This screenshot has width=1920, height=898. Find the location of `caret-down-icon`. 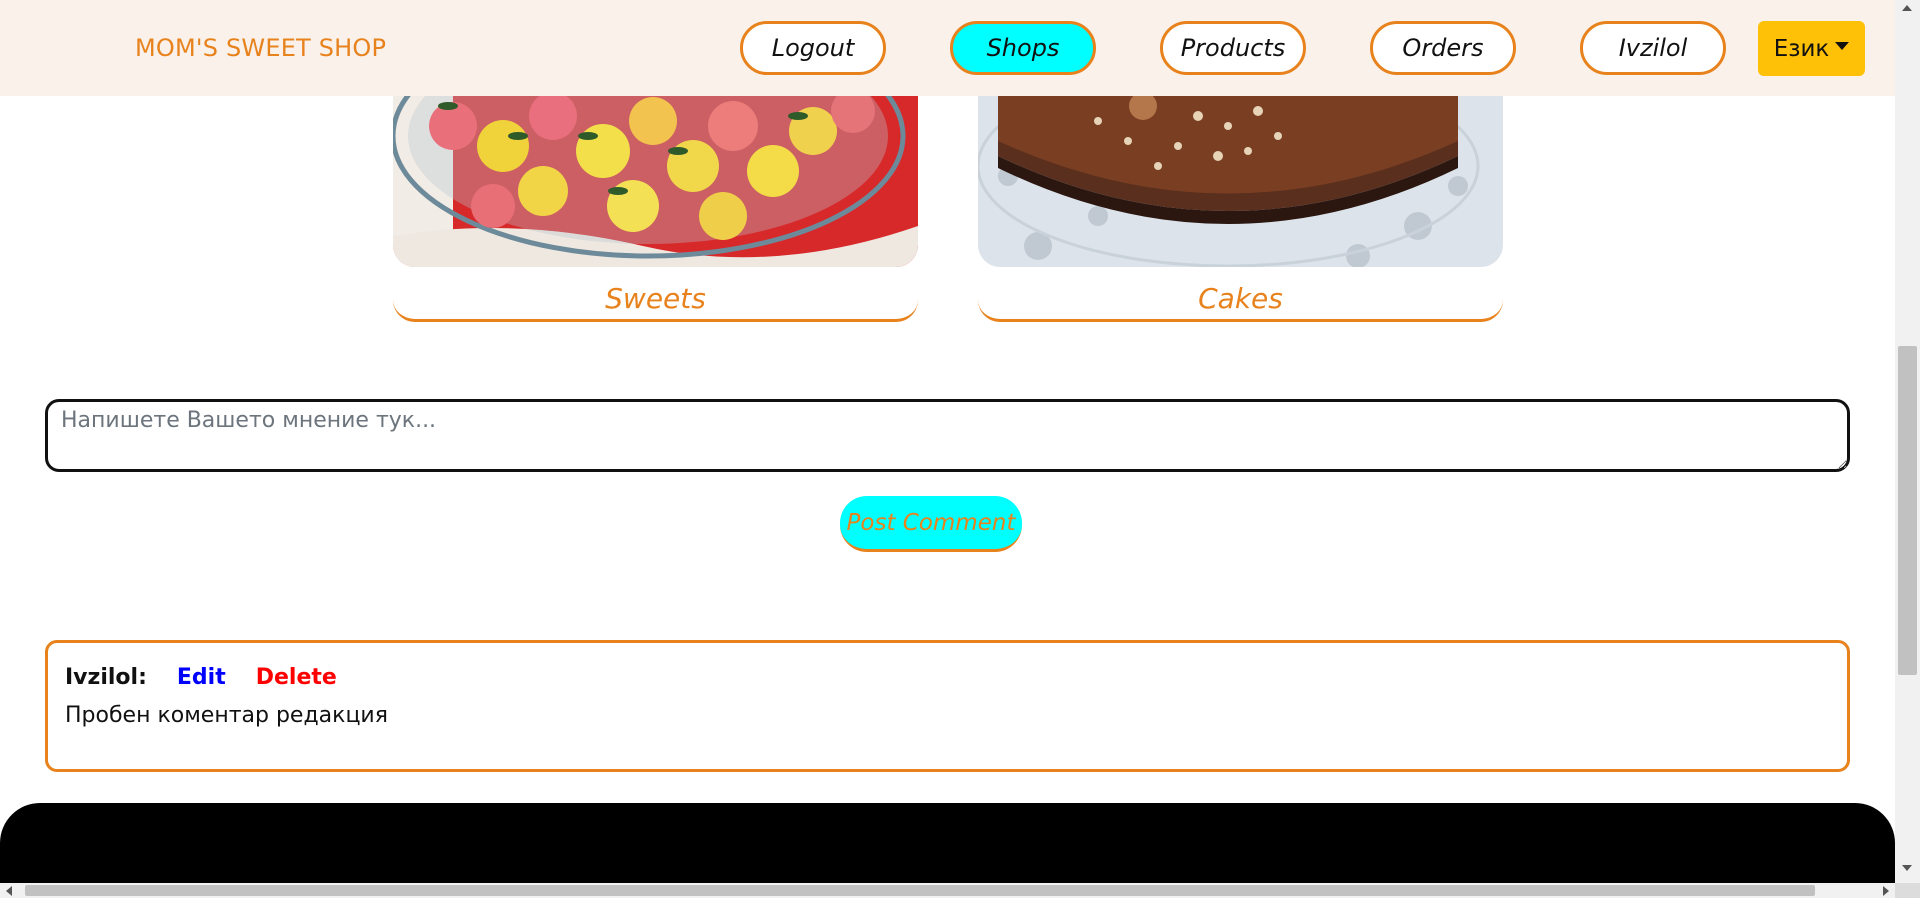

caret-down-icon is located at coordinates (1842, 45).